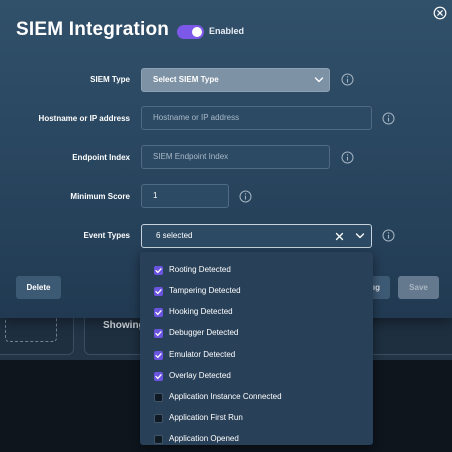 Image resolution: width=452 pixels, height=452 pixels. Describe the element at coordinates (106, 235) in the screenshot. I see `event-types-label: Event Types` at that location.